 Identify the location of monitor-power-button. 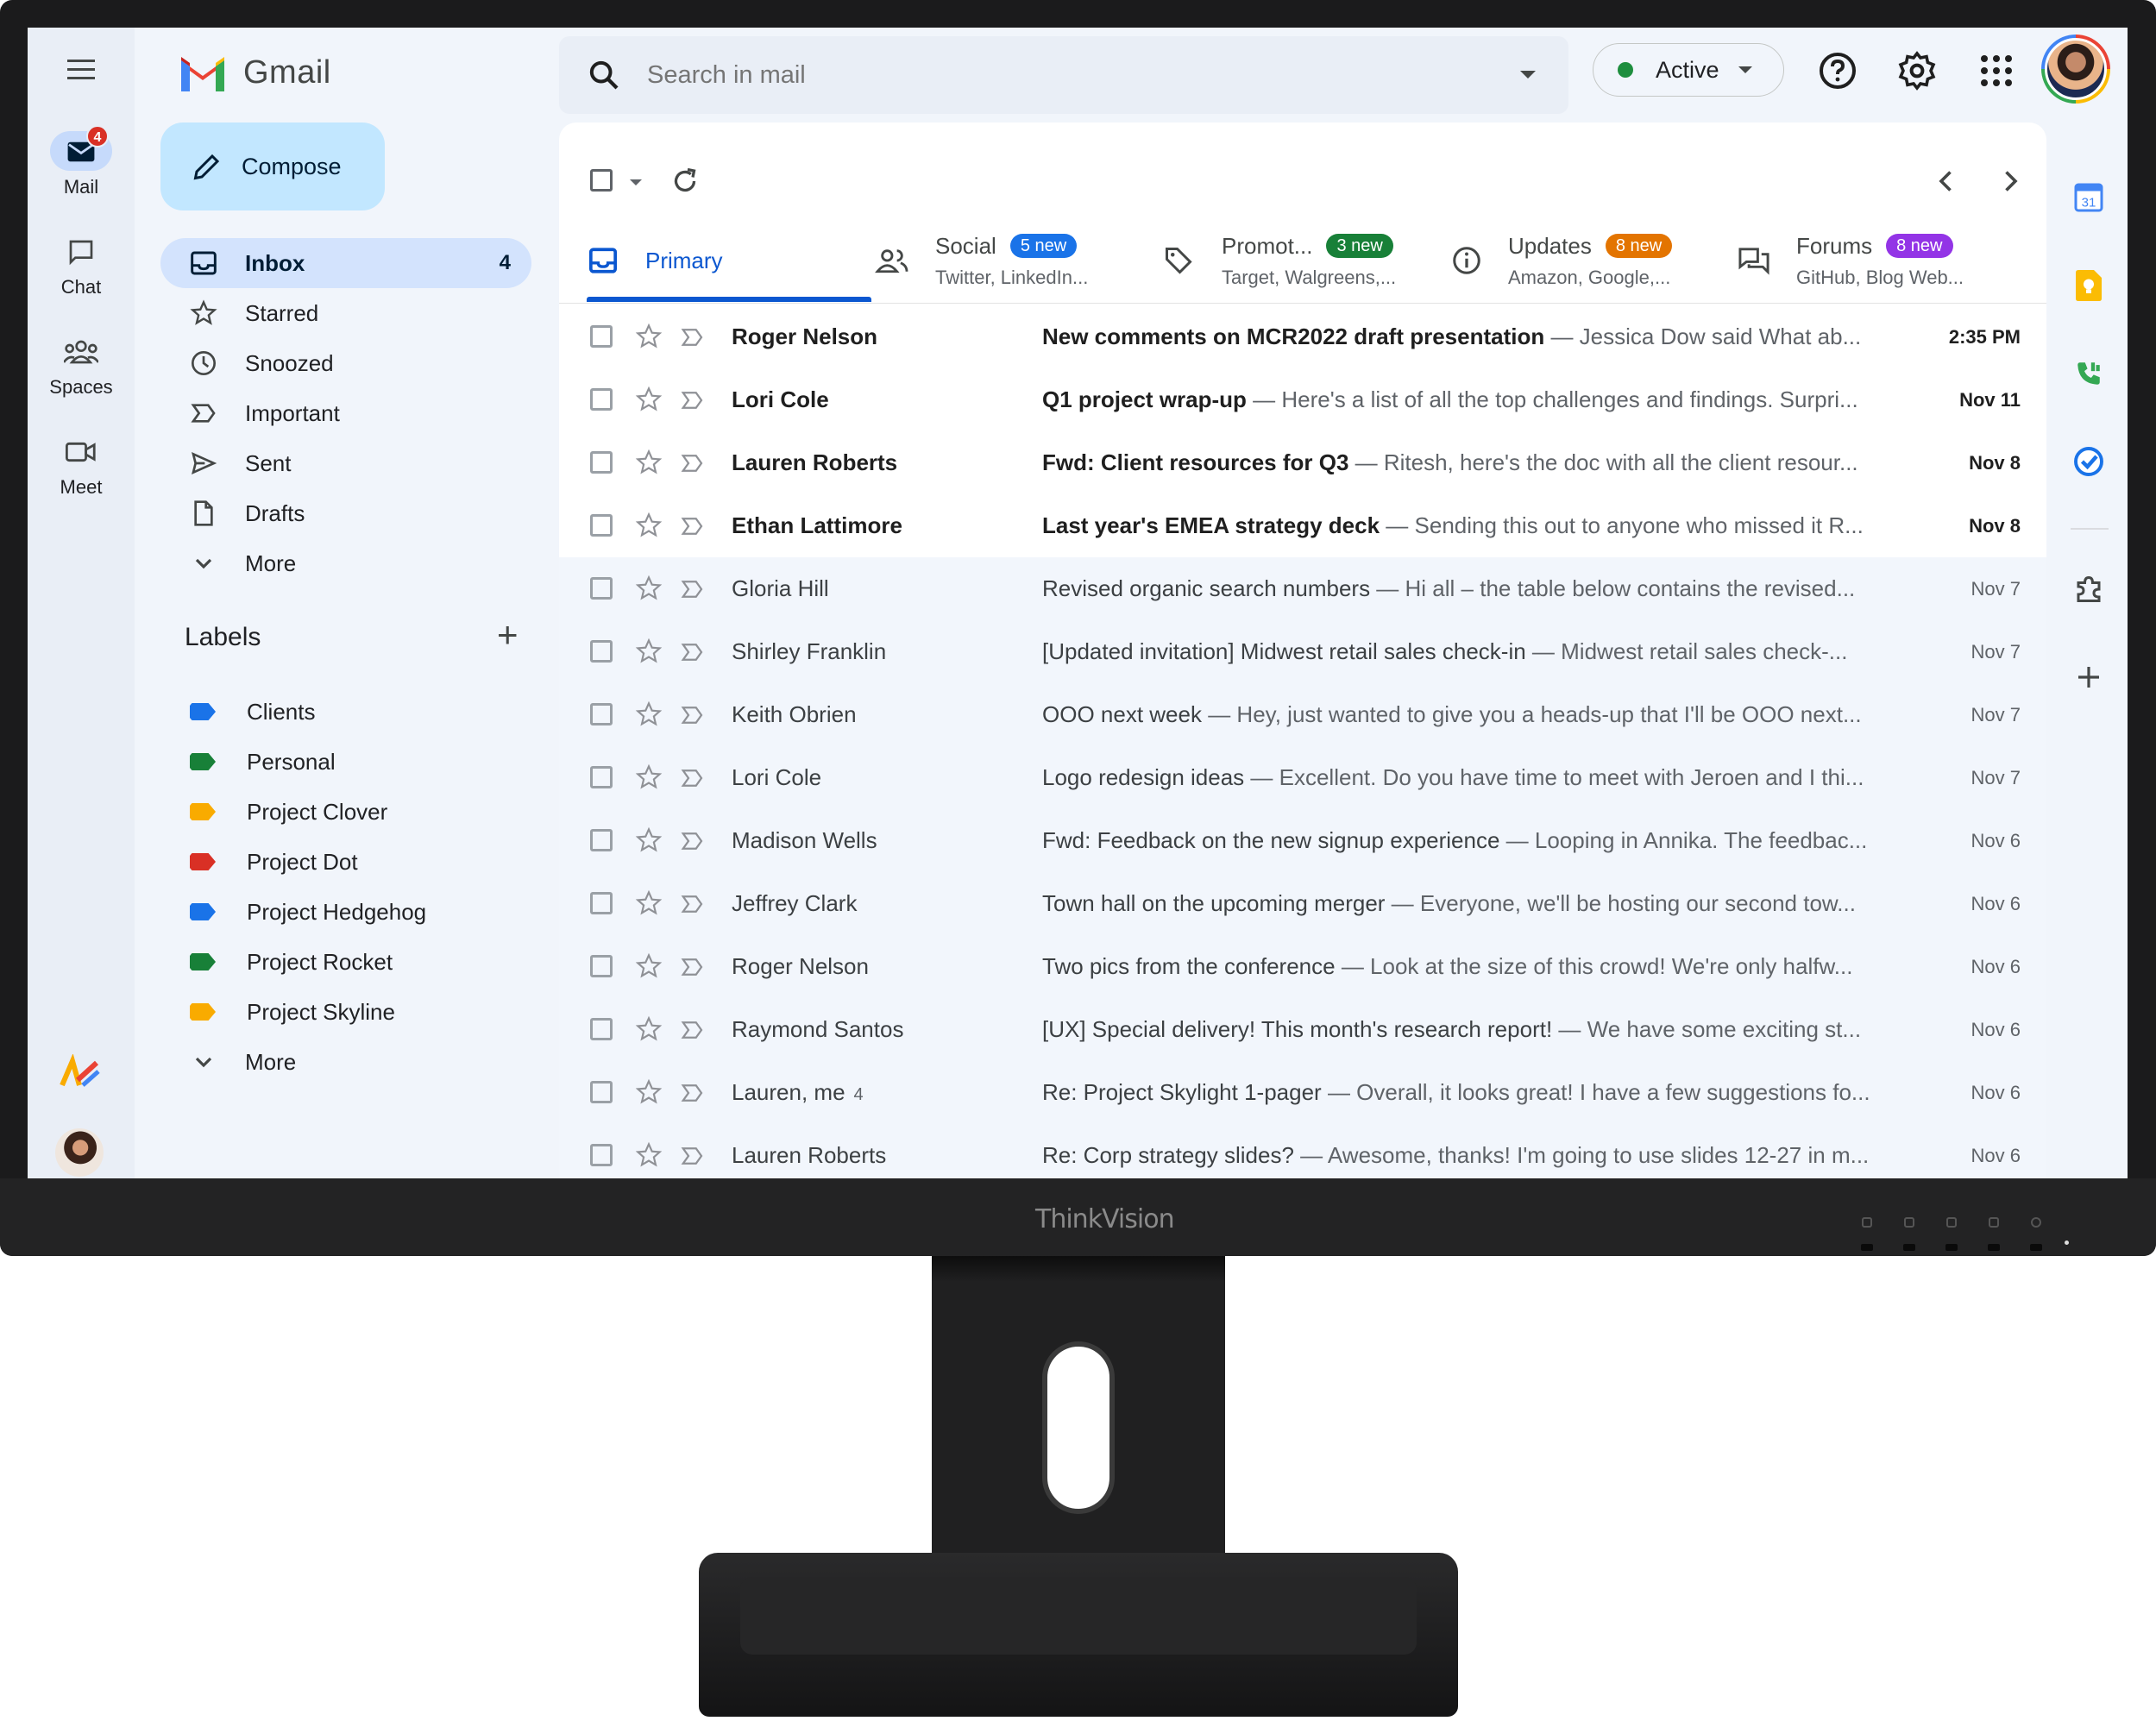
(2036, 1233).